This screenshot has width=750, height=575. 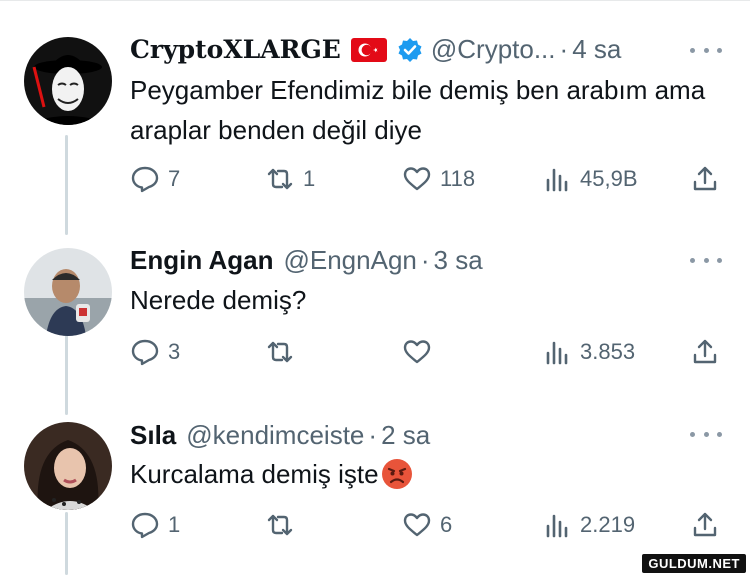 What do you see at coordinates (349, 260) in the screenshot?
I see `user-handle: @EngnAgn` at bounding box center [349, 260].